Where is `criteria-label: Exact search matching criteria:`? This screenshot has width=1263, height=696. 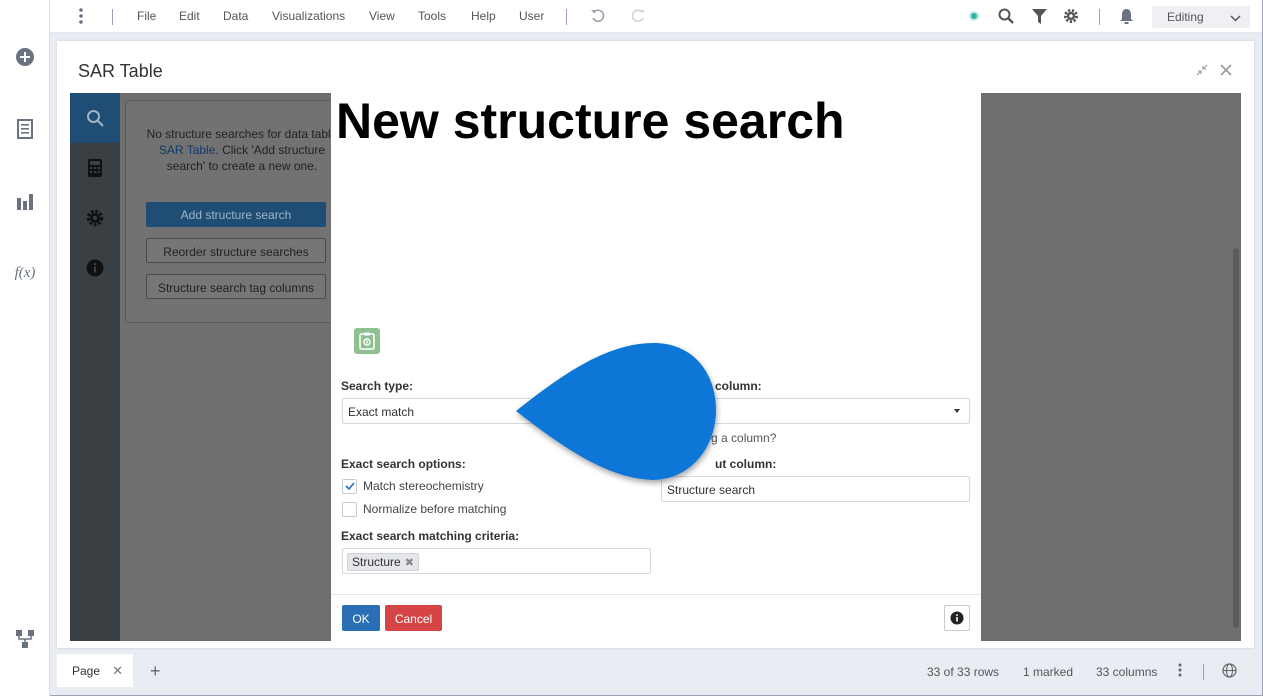 criteria-label: Exact search matching criteria: is located at coordinates (430, 536).